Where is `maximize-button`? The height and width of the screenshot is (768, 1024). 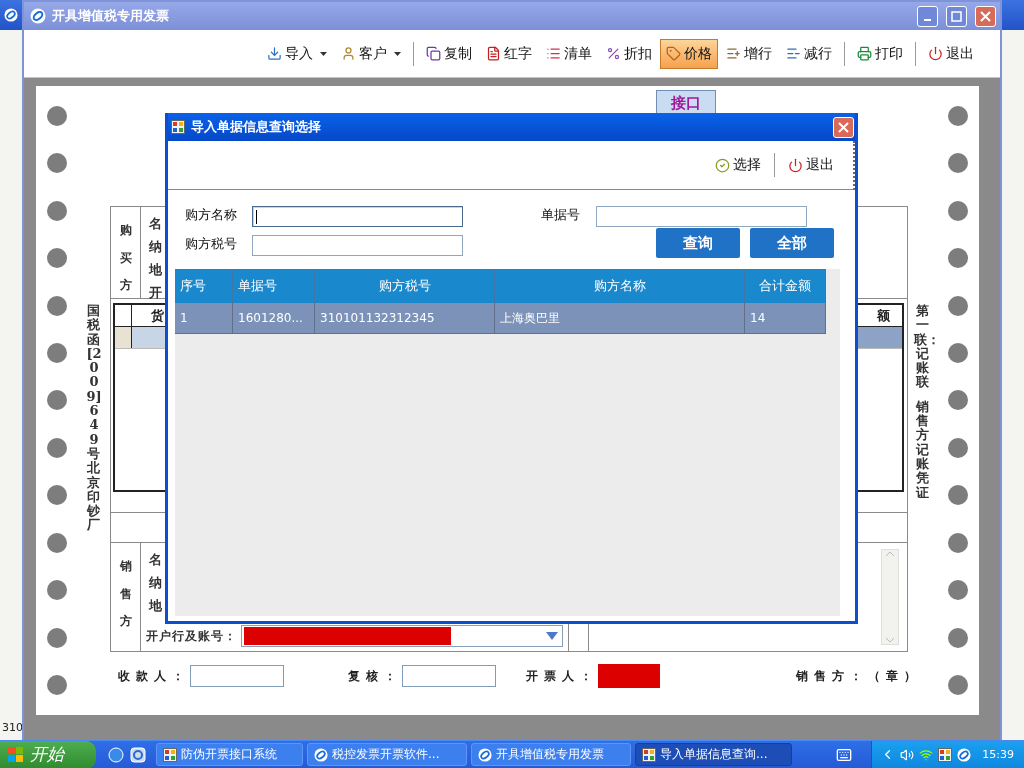
maximize-button is located at coordinates (956, 16).